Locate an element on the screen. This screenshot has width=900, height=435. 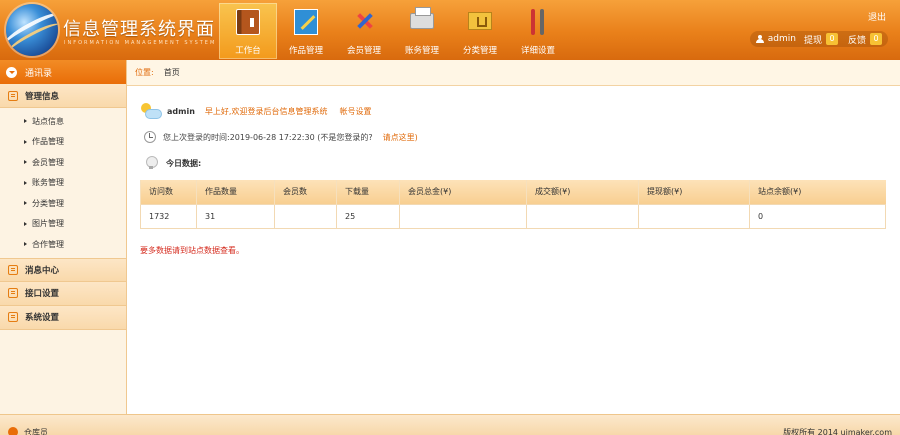
cell-members is located at coordinates (305, 216).